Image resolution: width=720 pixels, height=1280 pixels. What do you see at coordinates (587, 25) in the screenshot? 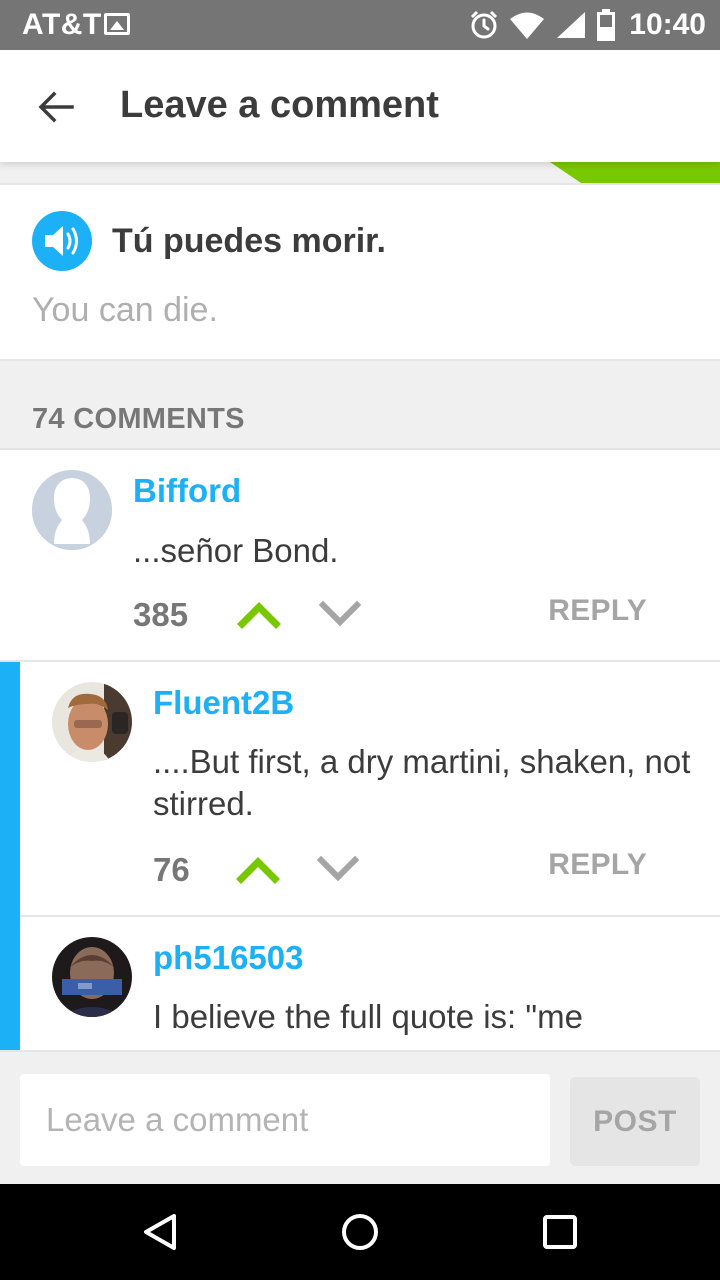
I see `status-icons: 10:40` at bounding box center [587, 25].